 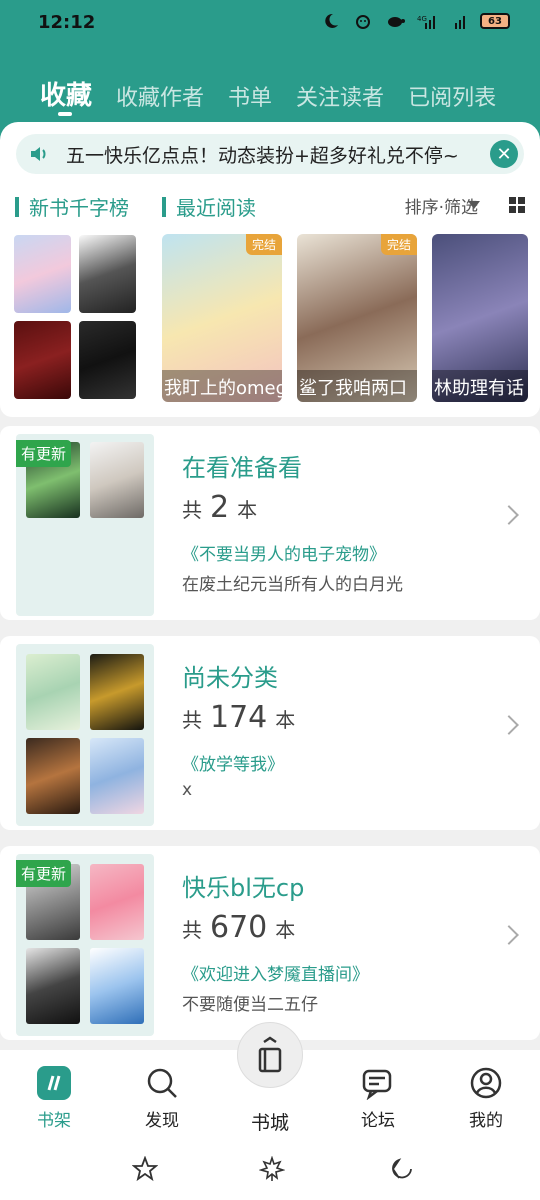 What do you see at coordinates (270, 1055) in the screenshot?
I see `book-store-button` at bounding box center [270, 1055].